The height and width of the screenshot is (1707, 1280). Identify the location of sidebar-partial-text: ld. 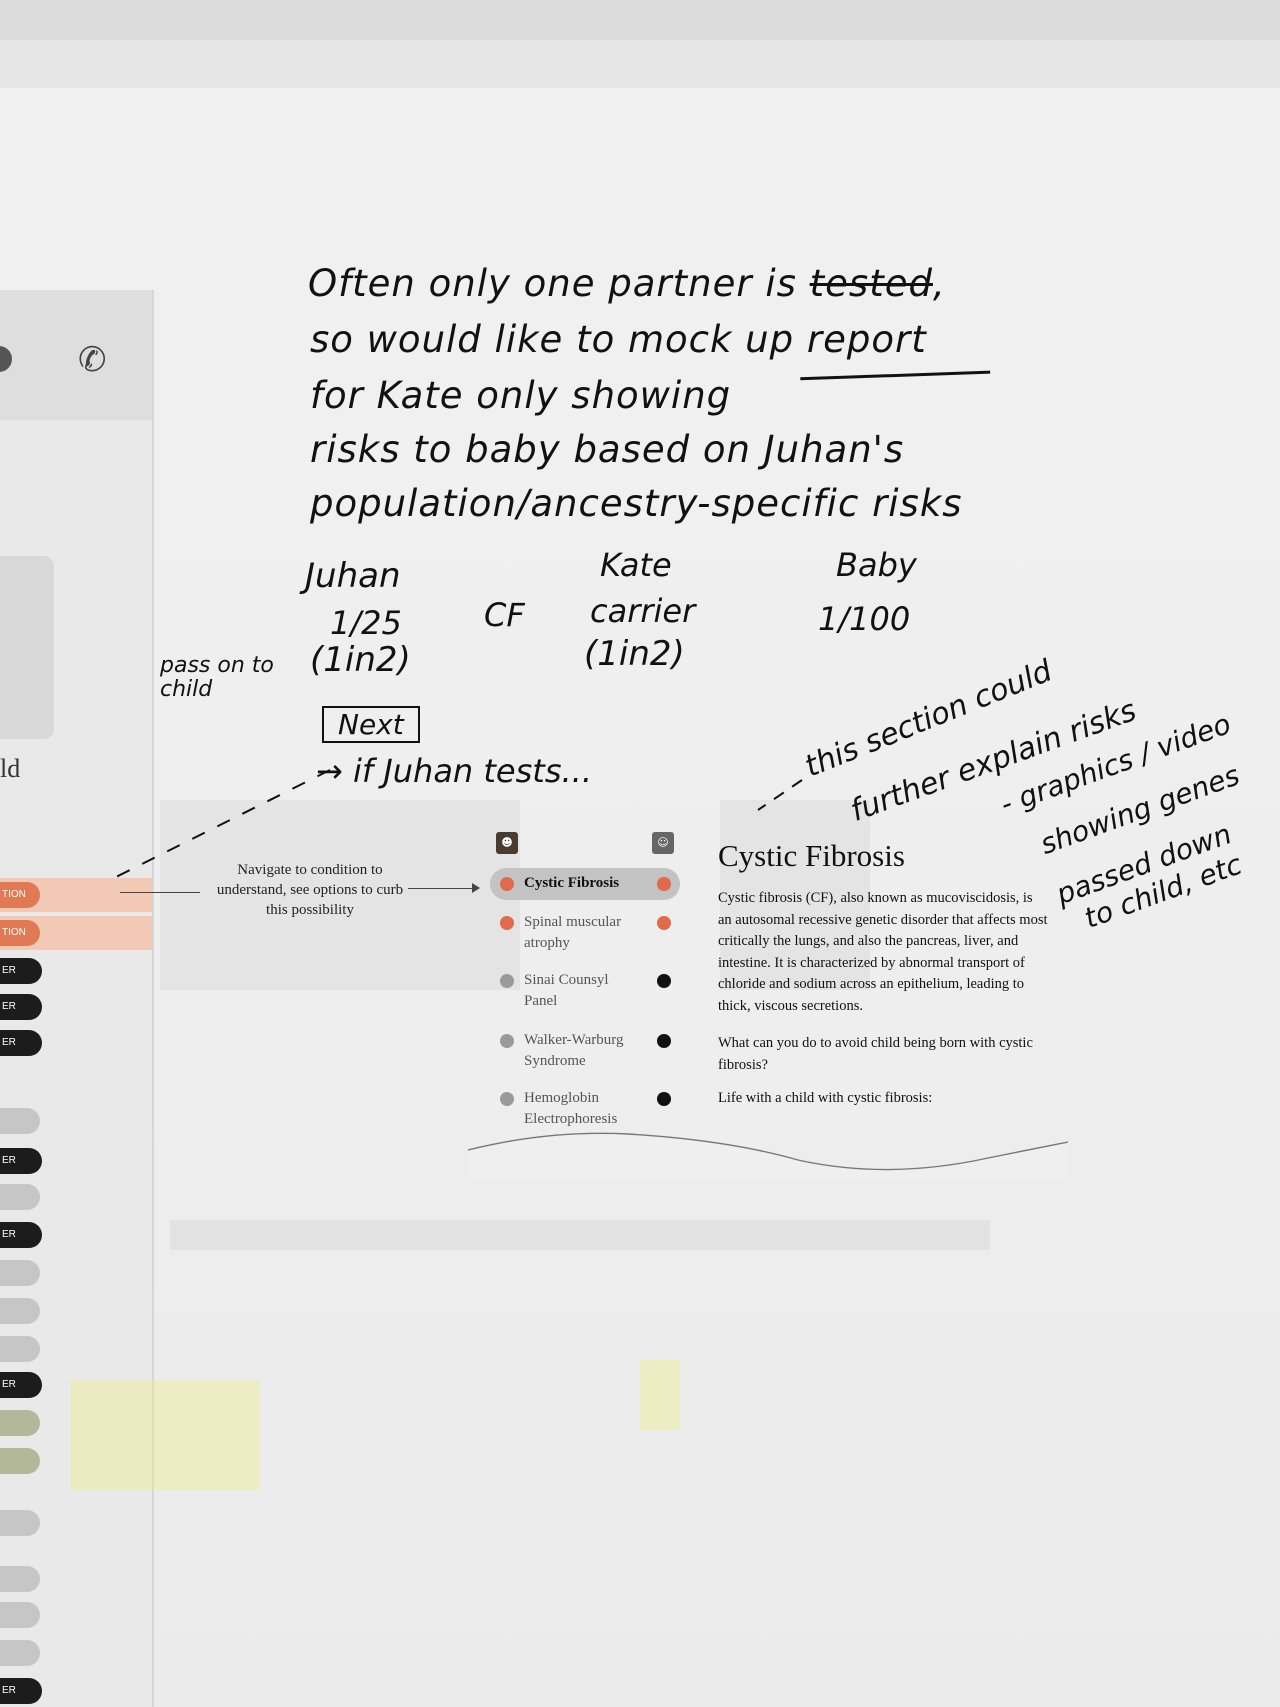
(10, 768).